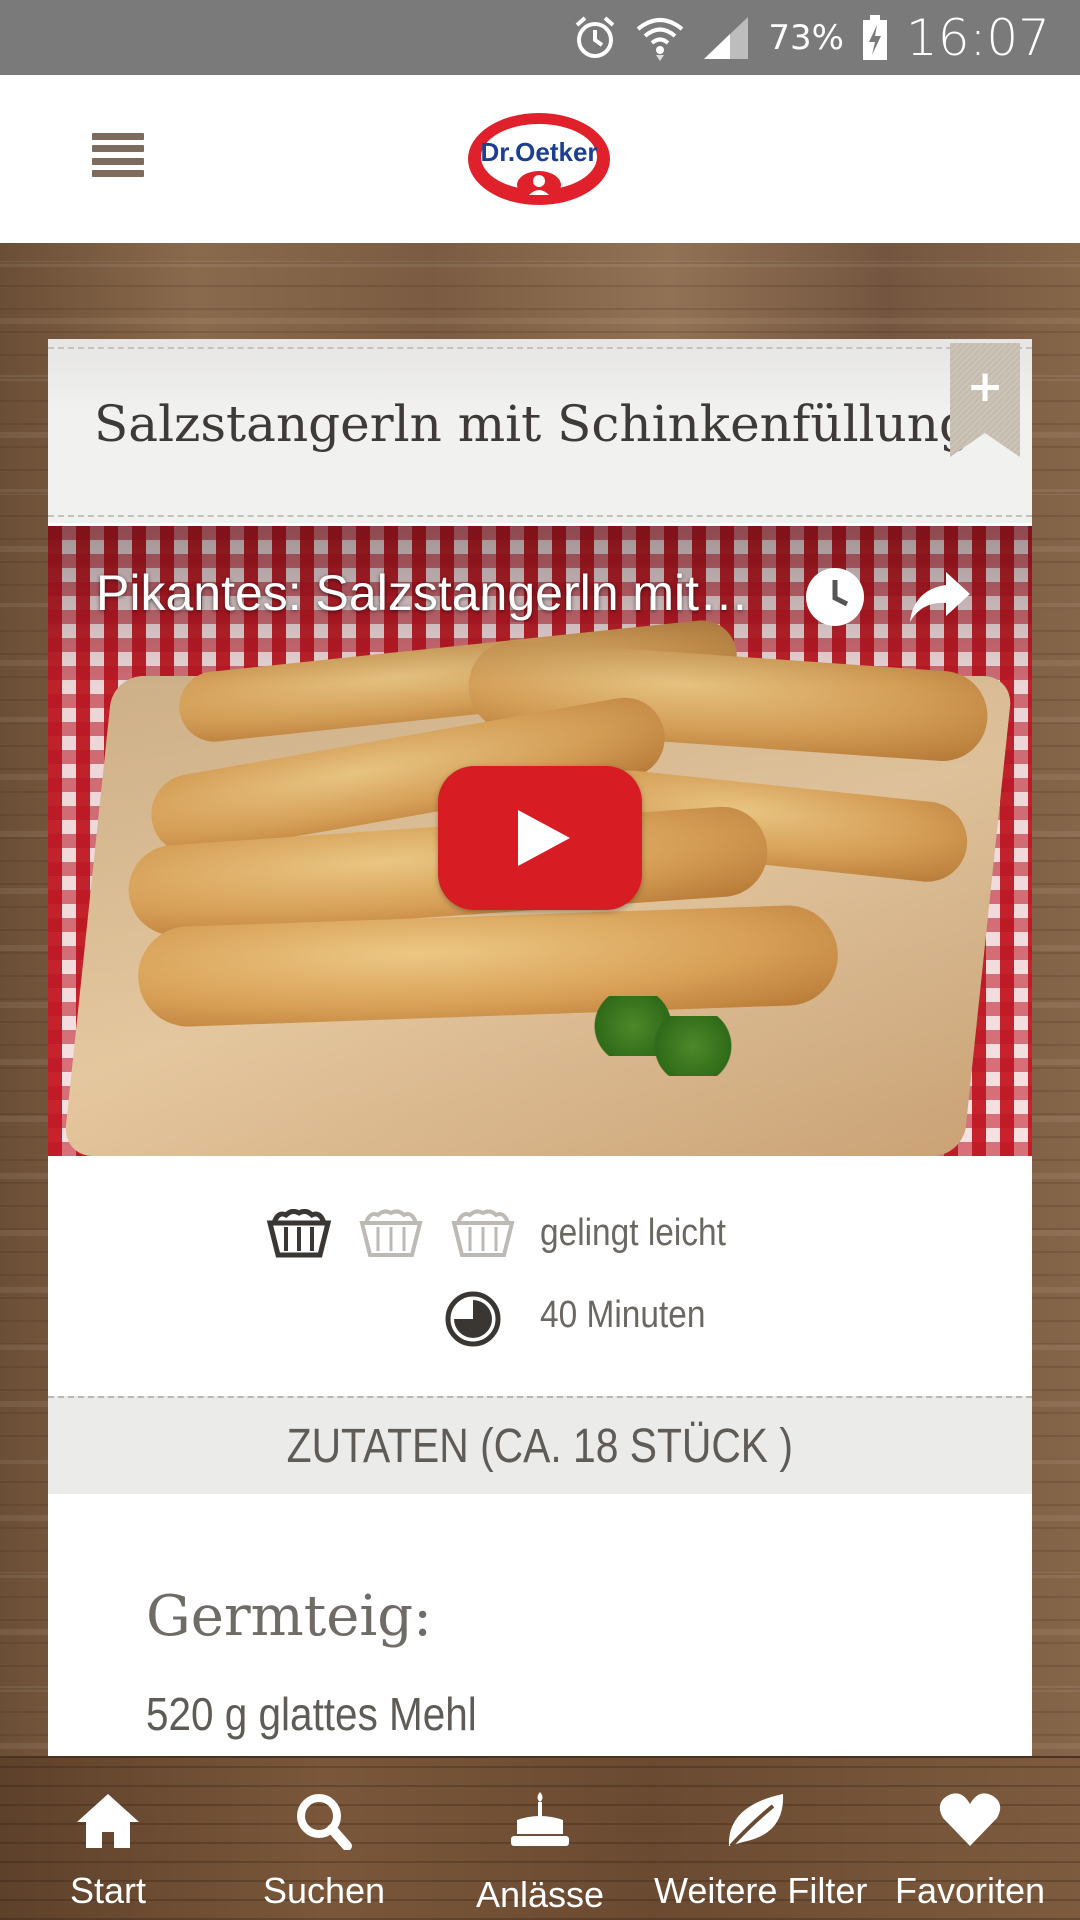 This screenshot has width=1080, height=1920. I want to click on prep-time-label: 40 Minuten, so click(623, 1315).